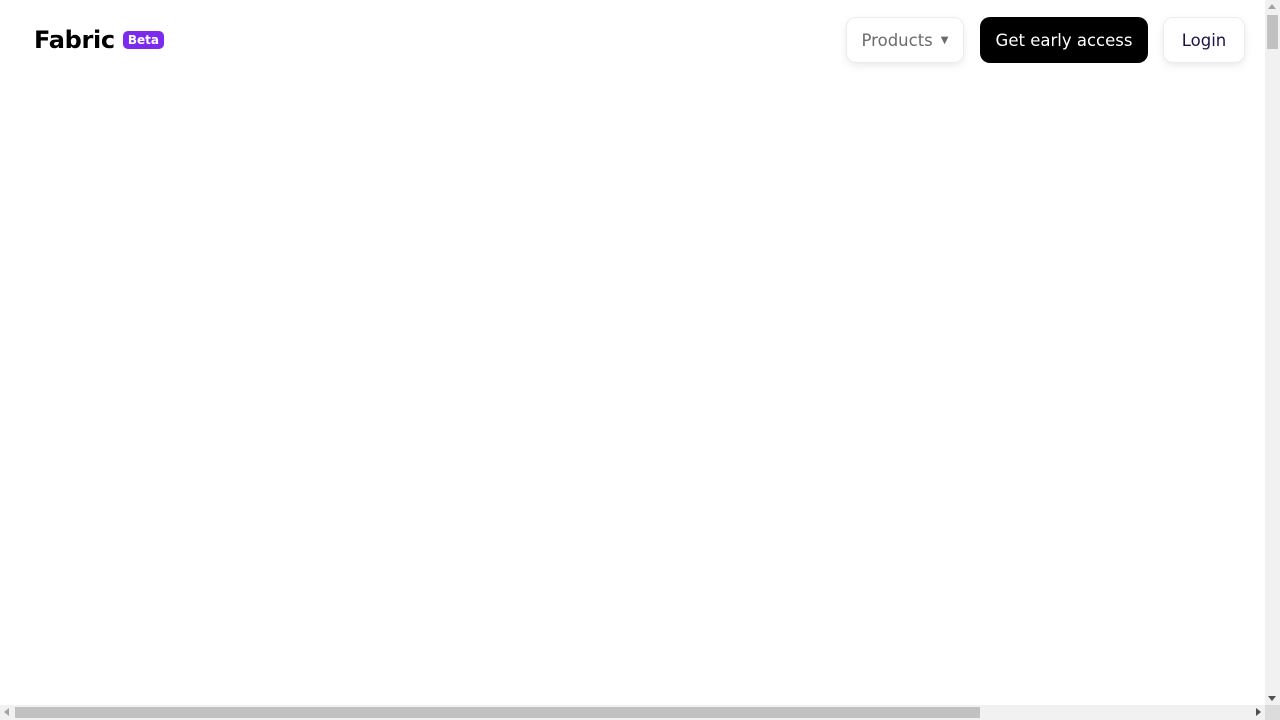 This screenshot has height=720, width=1280. I want to click on get-early-access-button: Get early access, so click(1064, 40).